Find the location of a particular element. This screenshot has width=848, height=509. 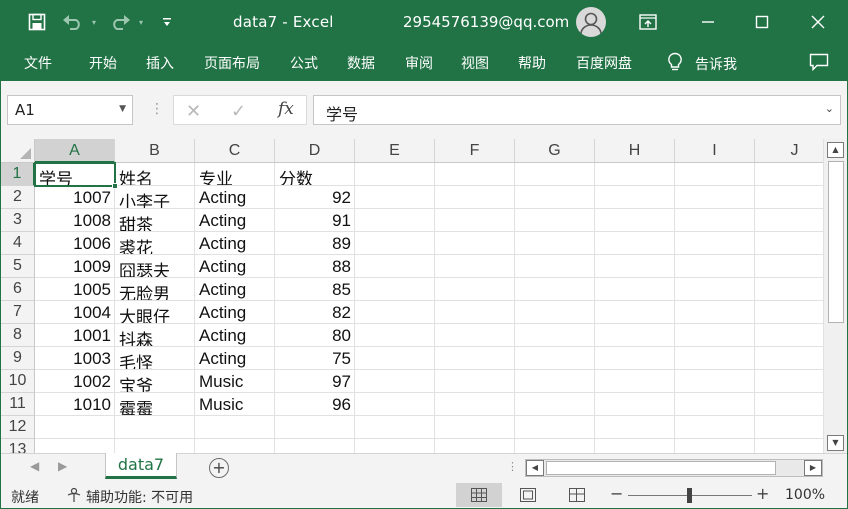

cell-i9 is located at coordinates (715, 358).